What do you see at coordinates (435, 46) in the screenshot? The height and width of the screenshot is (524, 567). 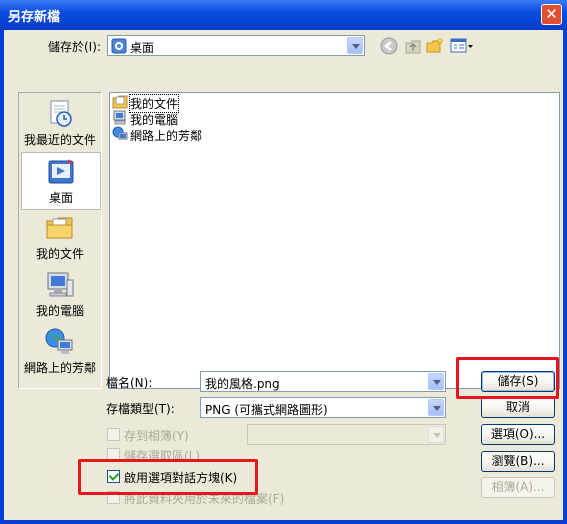 I see `new-folder-icon` at bounding box center [435, 46].